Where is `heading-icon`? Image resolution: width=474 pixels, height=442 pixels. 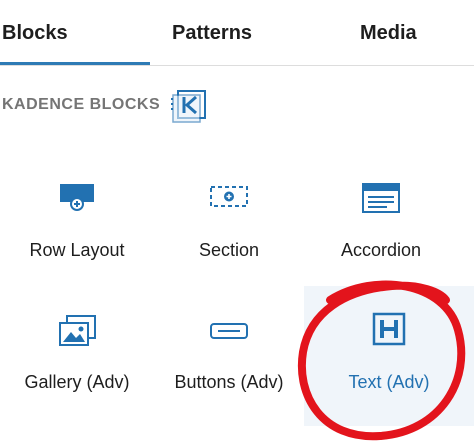 heading-icon is located at coordinates (389, 329).